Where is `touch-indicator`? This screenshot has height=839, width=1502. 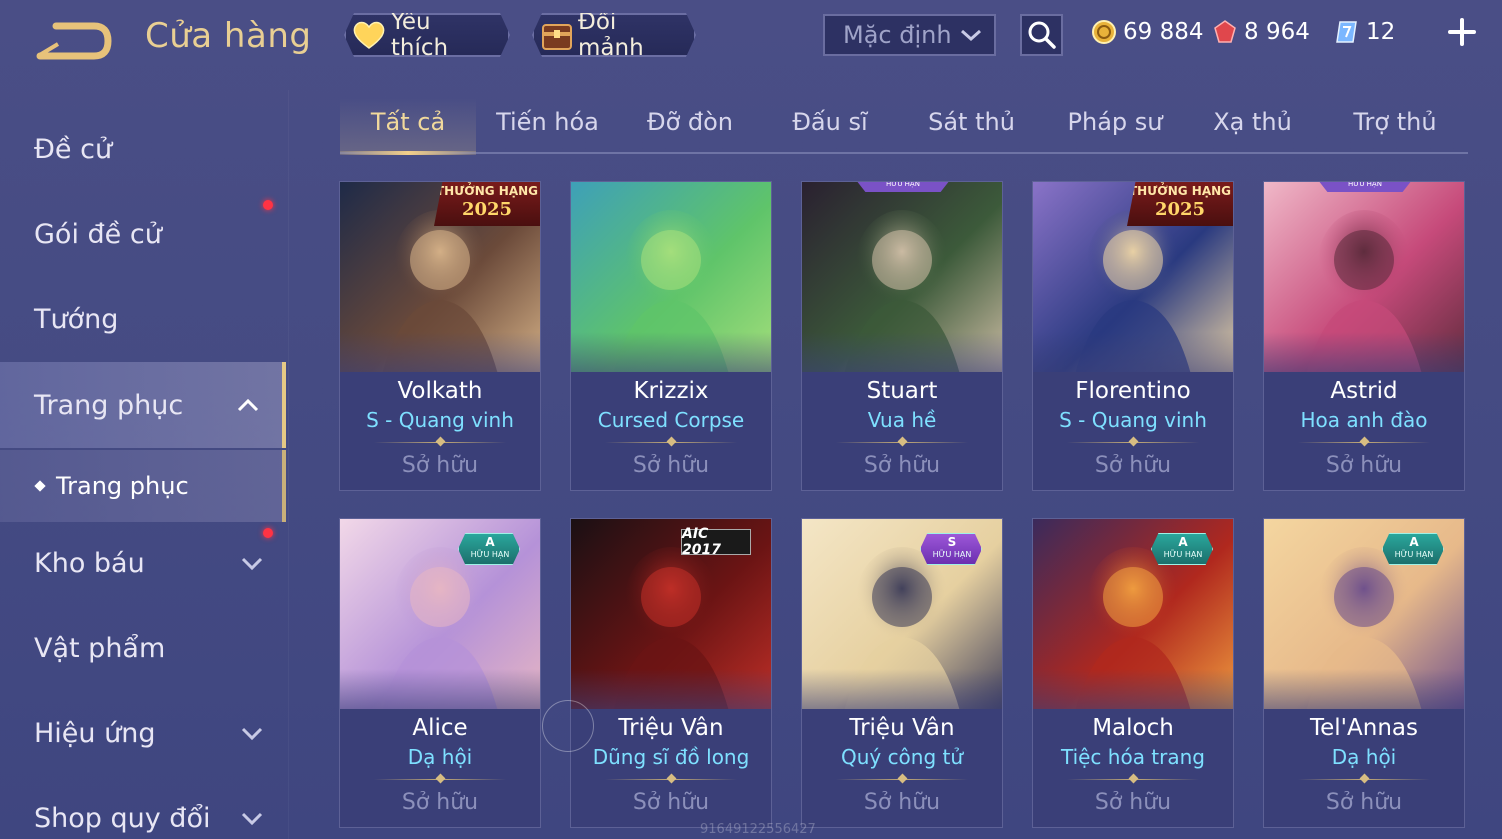
touch-indicator is located at coordinates (568, 726).